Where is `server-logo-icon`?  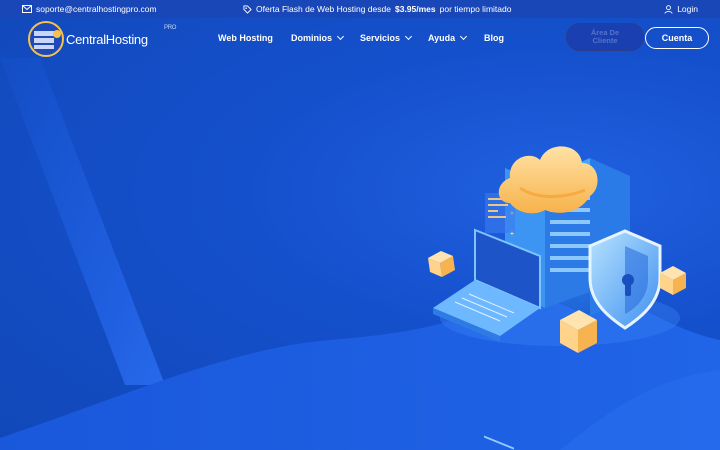 server-logo-icon is located at coordinates (46, 39).